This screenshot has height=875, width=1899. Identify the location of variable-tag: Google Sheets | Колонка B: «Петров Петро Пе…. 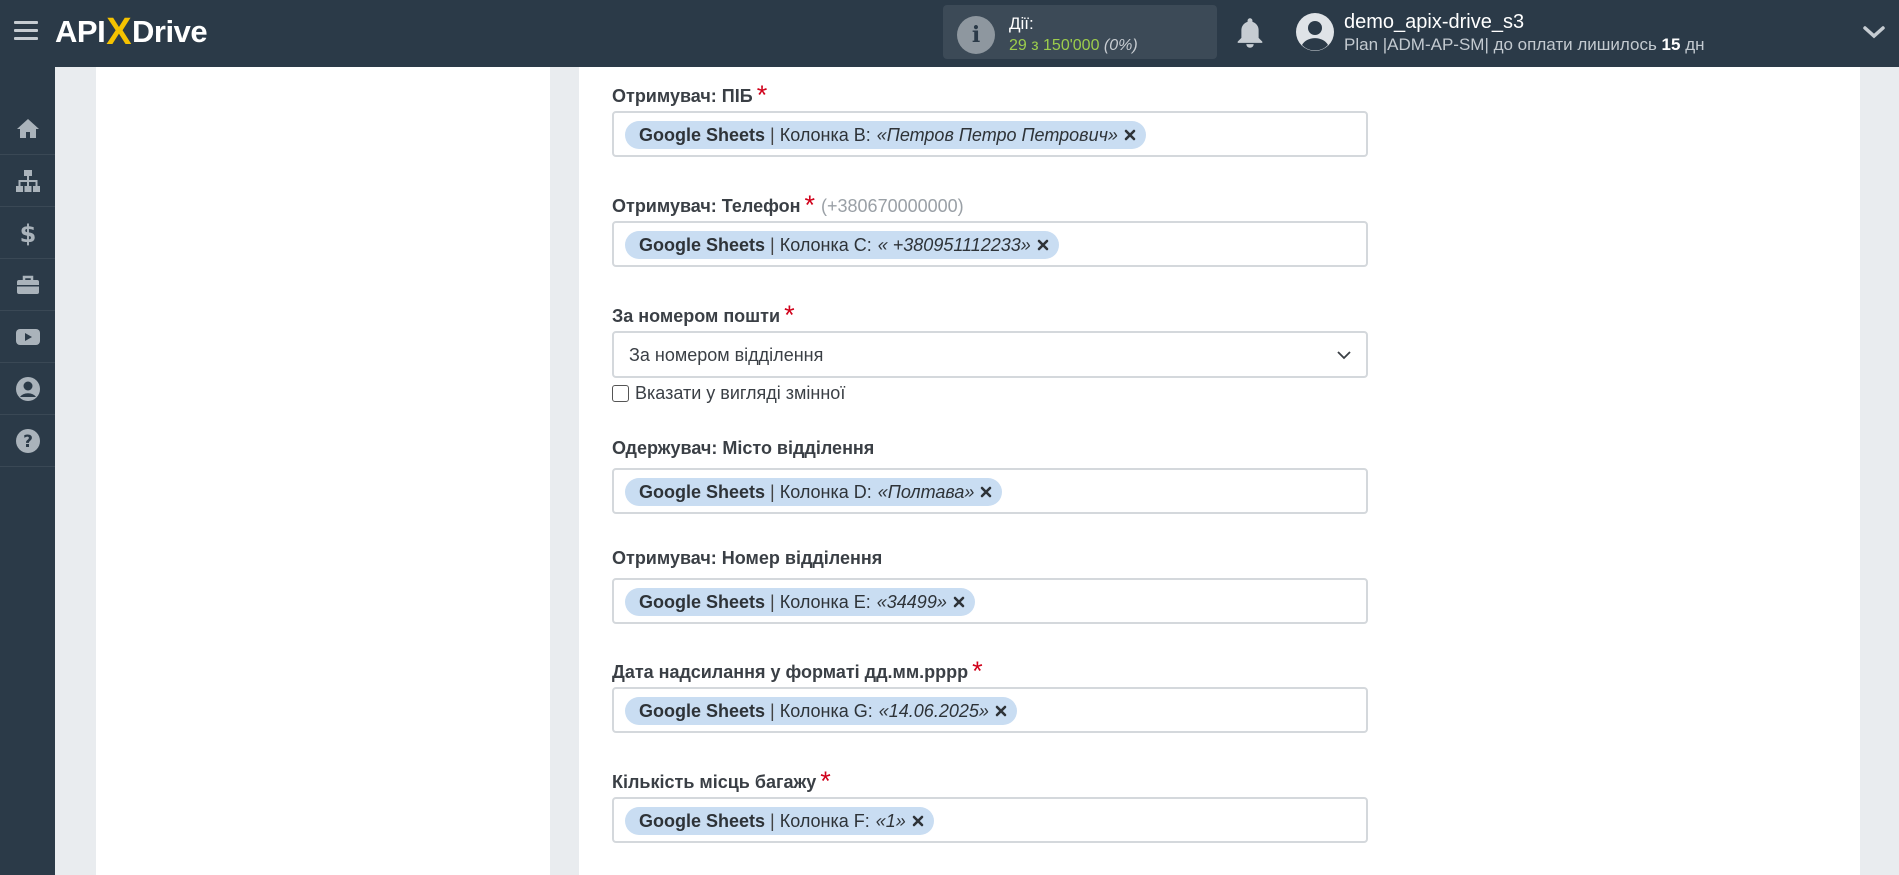
(885, 135).